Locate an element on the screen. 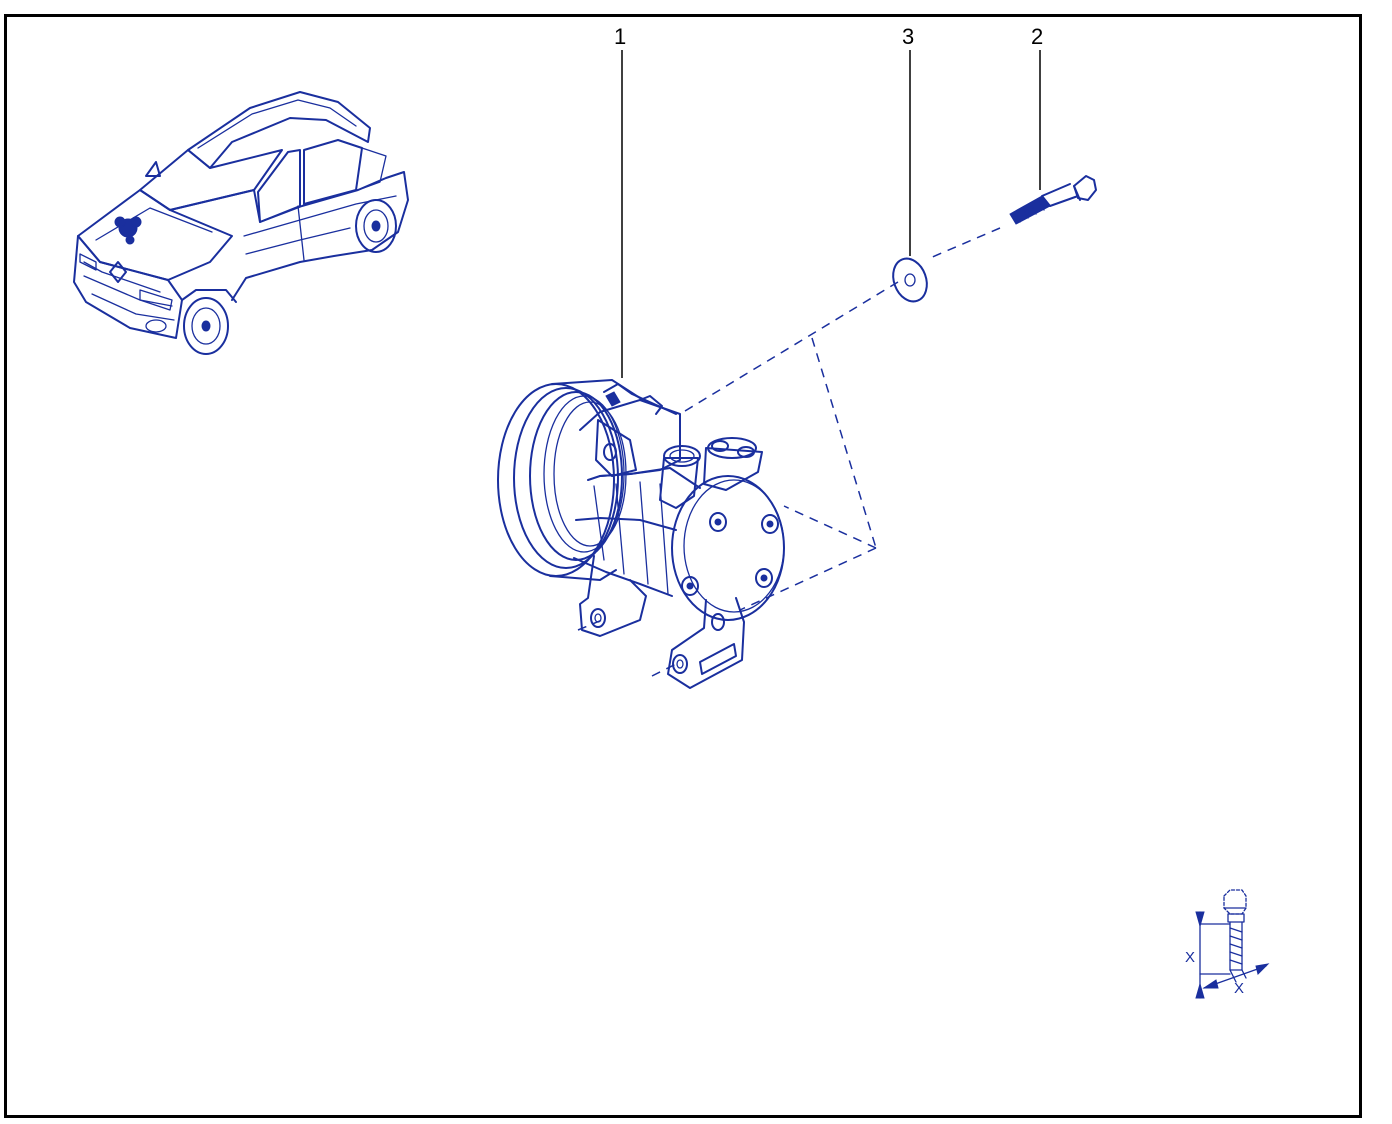 The width and height of the screenshot is (1392, 1124). length-x-label: X is located at coordinates (1190, 957).